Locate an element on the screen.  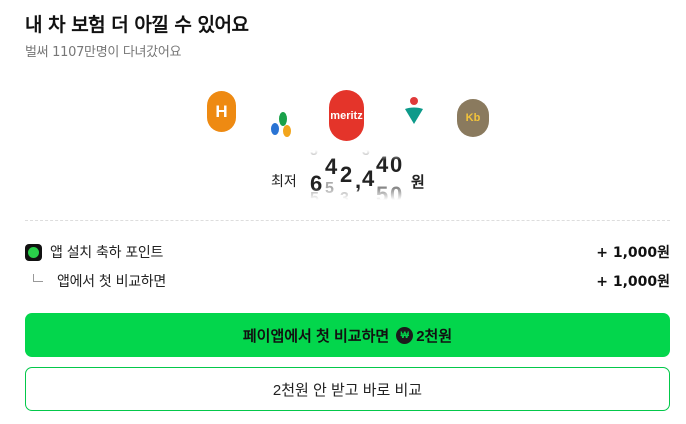
price-digits: 5 6 5 4 5 2 3 , 3 4 4 5 0 0 is located at coordinates (360, 175).